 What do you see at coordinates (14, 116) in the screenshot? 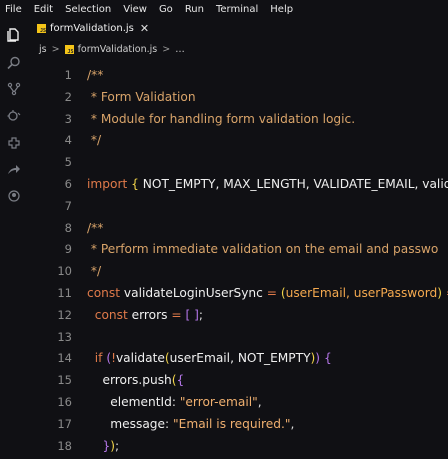
I see `debug-icon` at bounding box center [14, 116].